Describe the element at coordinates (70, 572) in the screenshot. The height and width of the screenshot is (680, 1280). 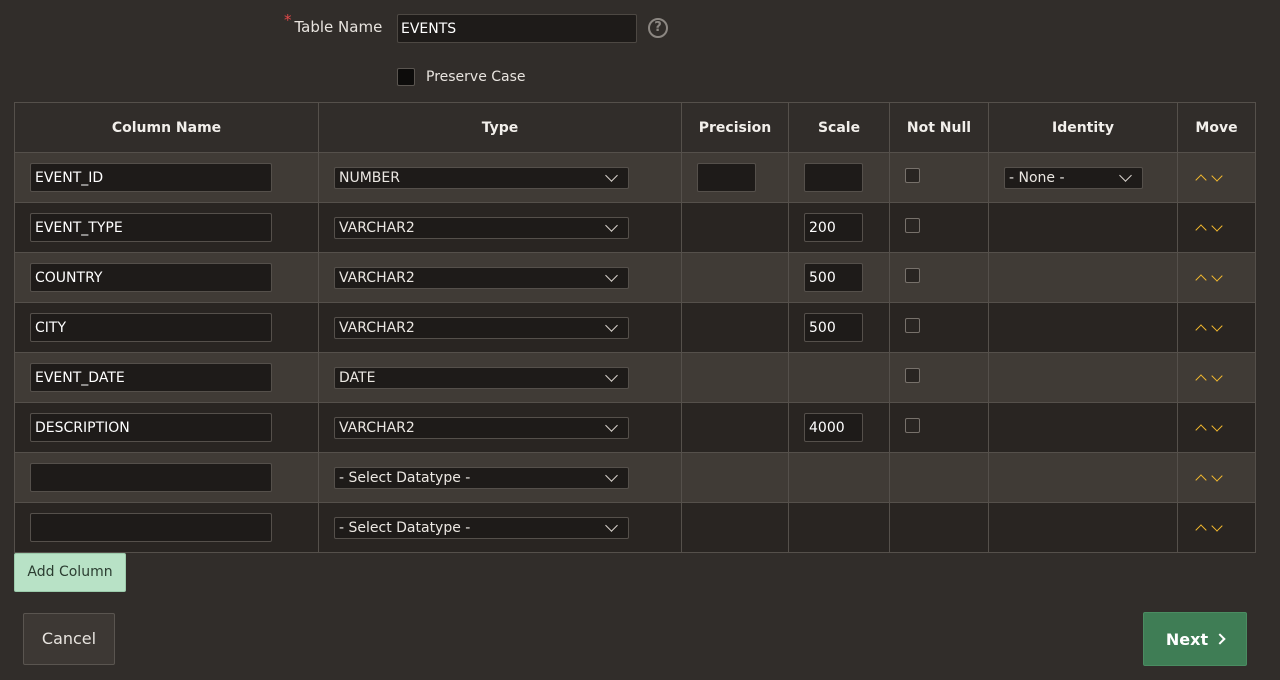
I see `add-column-button: Add Column` at that location.